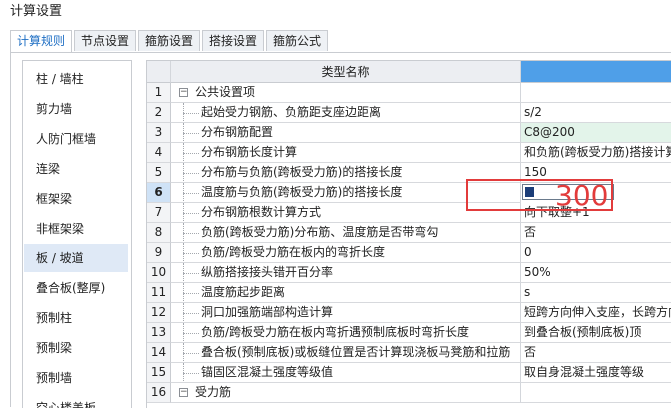  What do you see at coordinates (159, 113) in the screenshot?
I see `row-number: 2` at bounding box center [159, 113].